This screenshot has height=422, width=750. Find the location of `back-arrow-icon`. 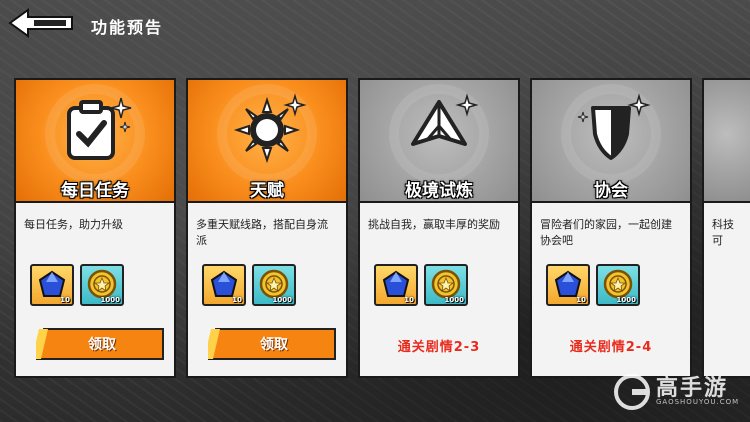

back-arrow-icon is located at coordinates (40, 23).